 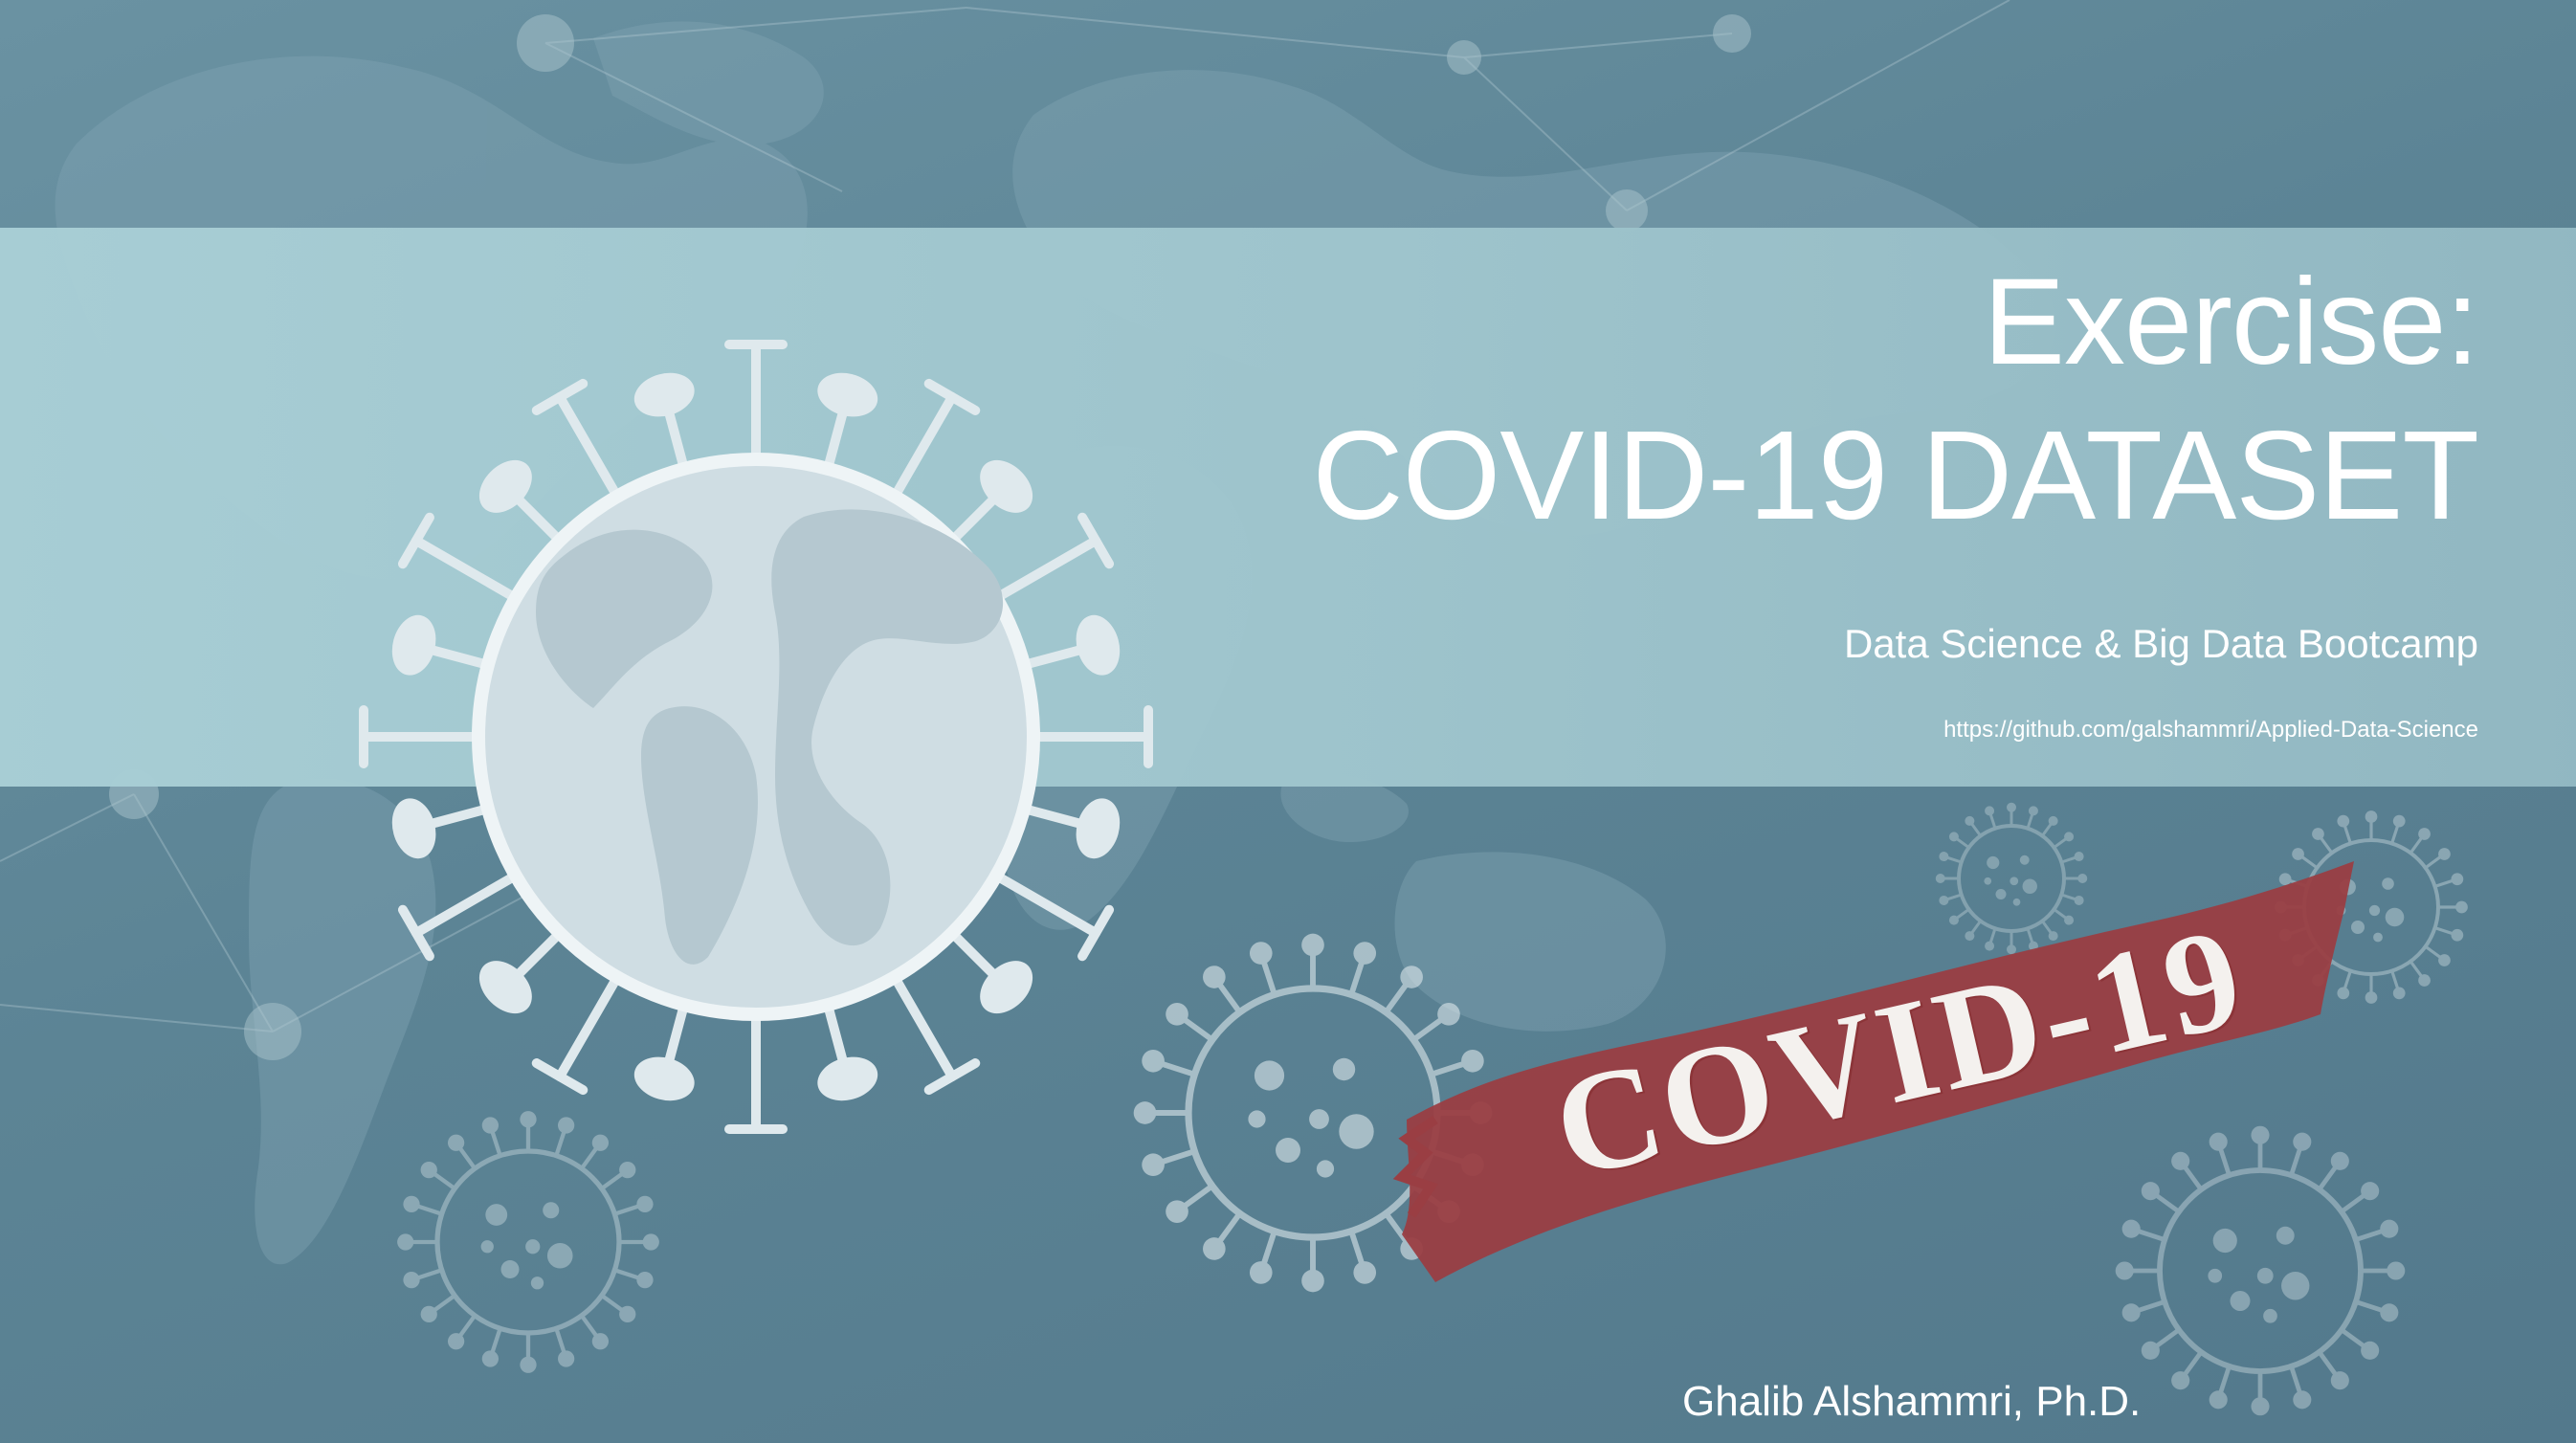 What do you see at coordinates (1912, 1401) in the screenshot?
I see `author-name: Ghalib Alshammri, Ph.D.` at bounding box center [1912, 1401].